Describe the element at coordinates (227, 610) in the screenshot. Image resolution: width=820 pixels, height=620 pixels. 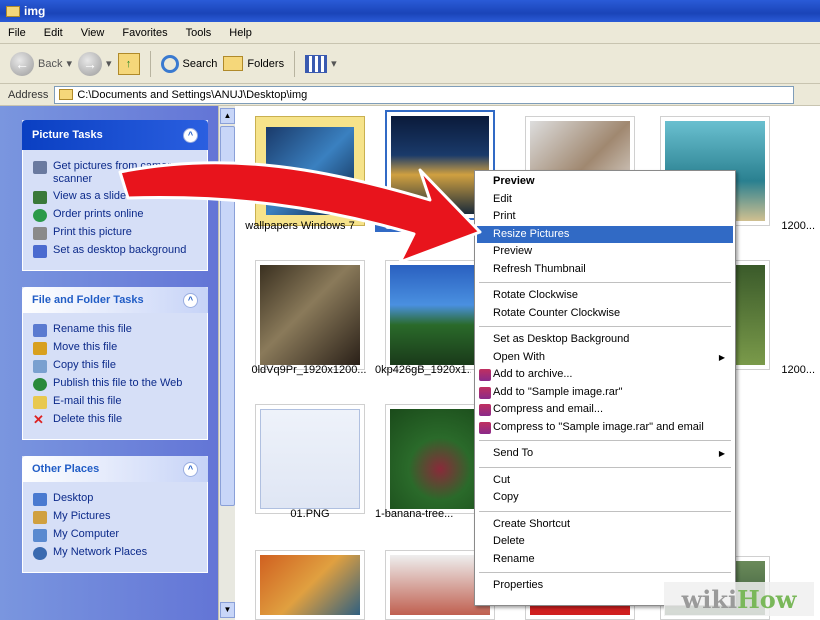
I see `scroll-down-icon: ▼` at that location.